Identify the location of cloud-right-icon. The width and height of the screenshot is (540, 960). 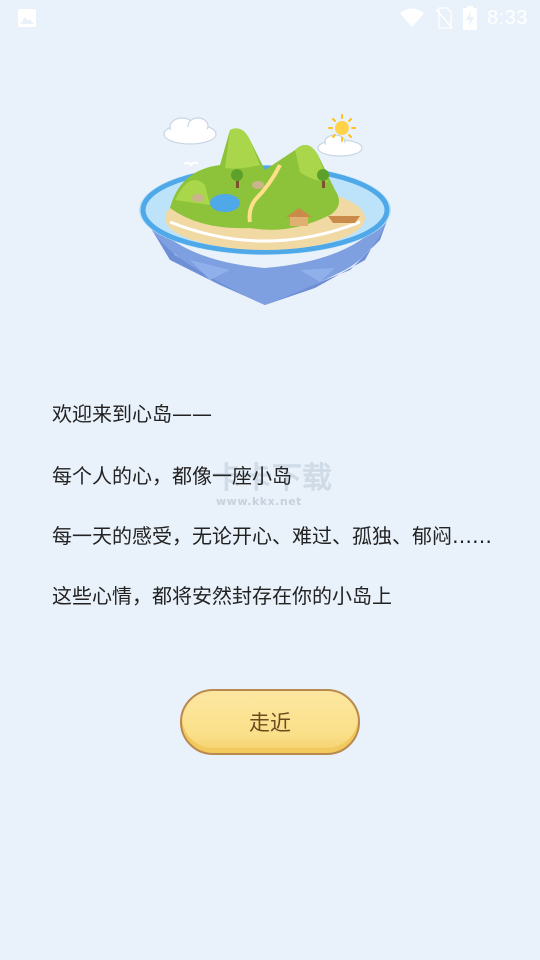
(340, 145).